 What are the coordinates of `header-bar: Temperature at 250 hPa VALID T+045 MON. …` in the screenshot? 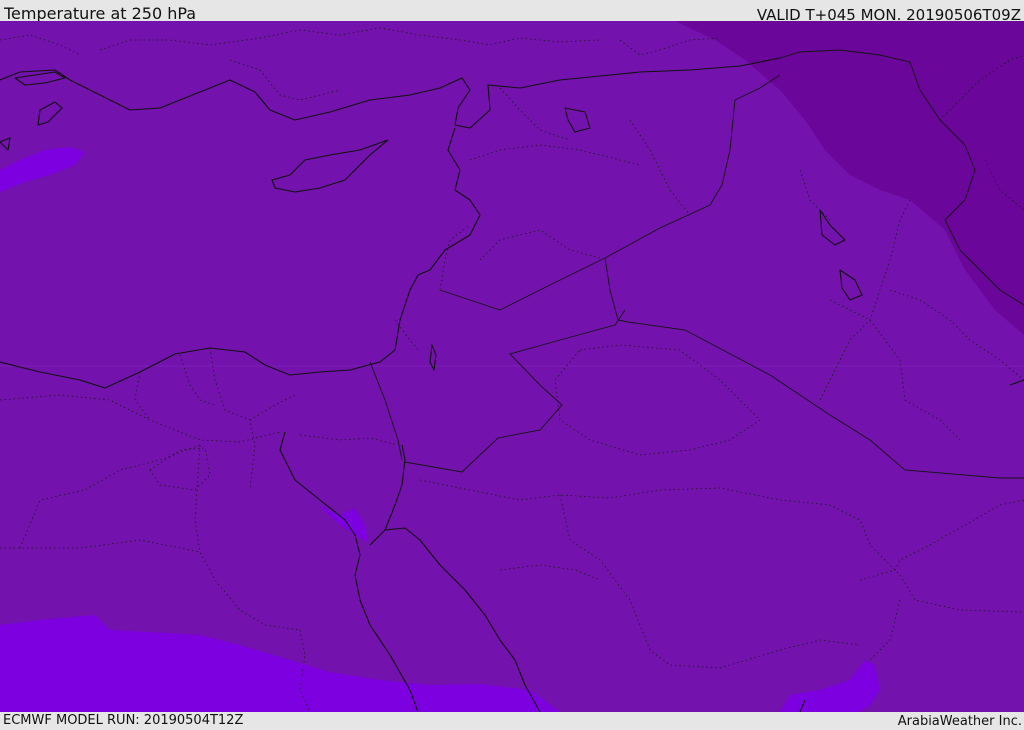 It's located at (512, 12).